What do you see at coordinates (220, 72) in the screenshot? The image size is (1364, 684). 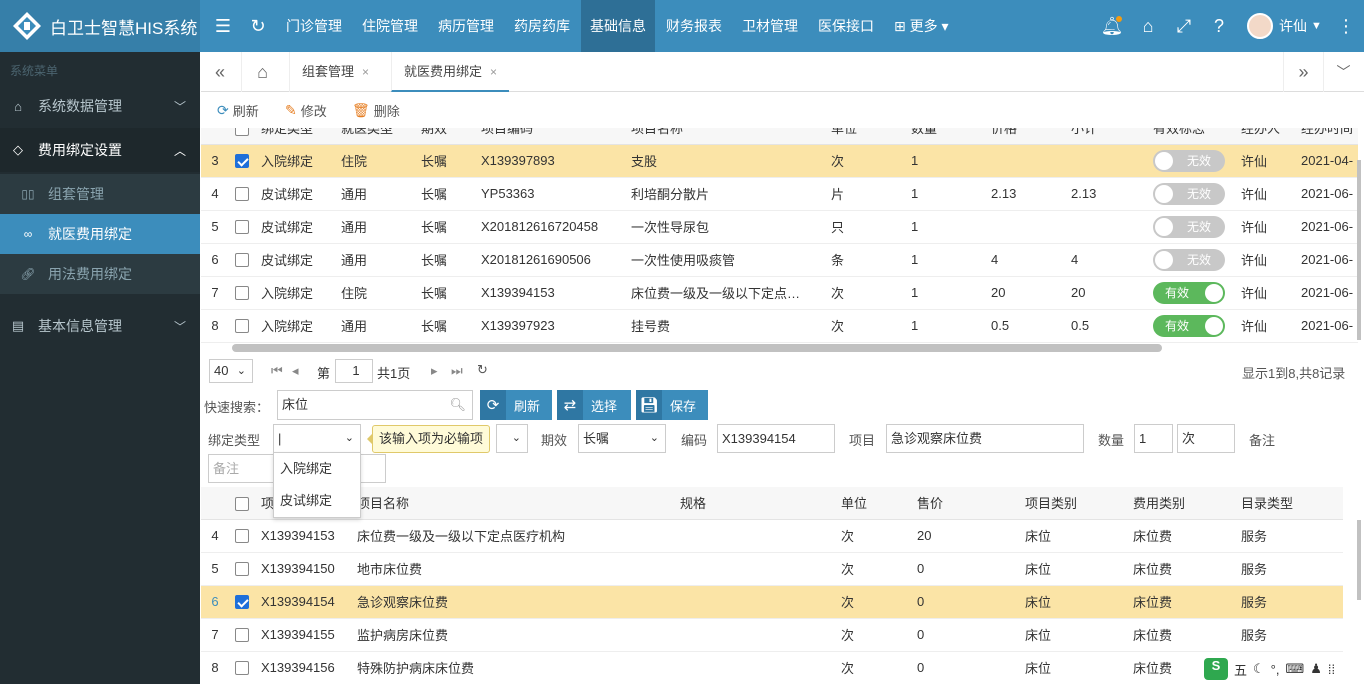 I see `tabs-scroll-left-icon: «` at bounding box center [220, 72].